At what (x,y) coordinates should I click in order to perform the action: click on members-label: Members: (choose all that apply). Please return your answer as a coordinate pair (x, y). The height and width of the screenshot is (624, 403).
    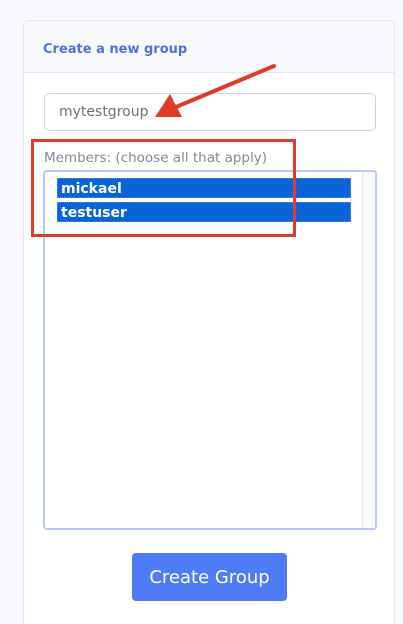
    Looking at the image, I should click on (155, 158).